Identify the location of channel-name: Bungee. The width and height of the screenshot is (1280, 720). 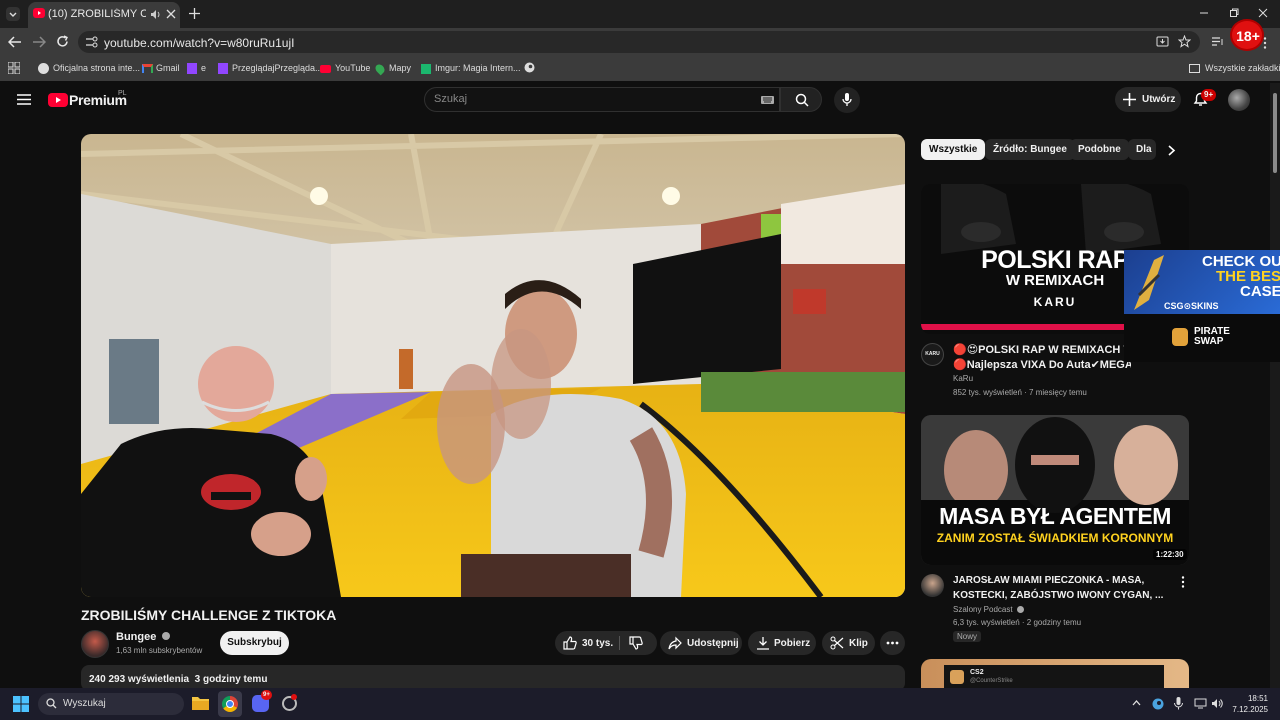
(143, 637).